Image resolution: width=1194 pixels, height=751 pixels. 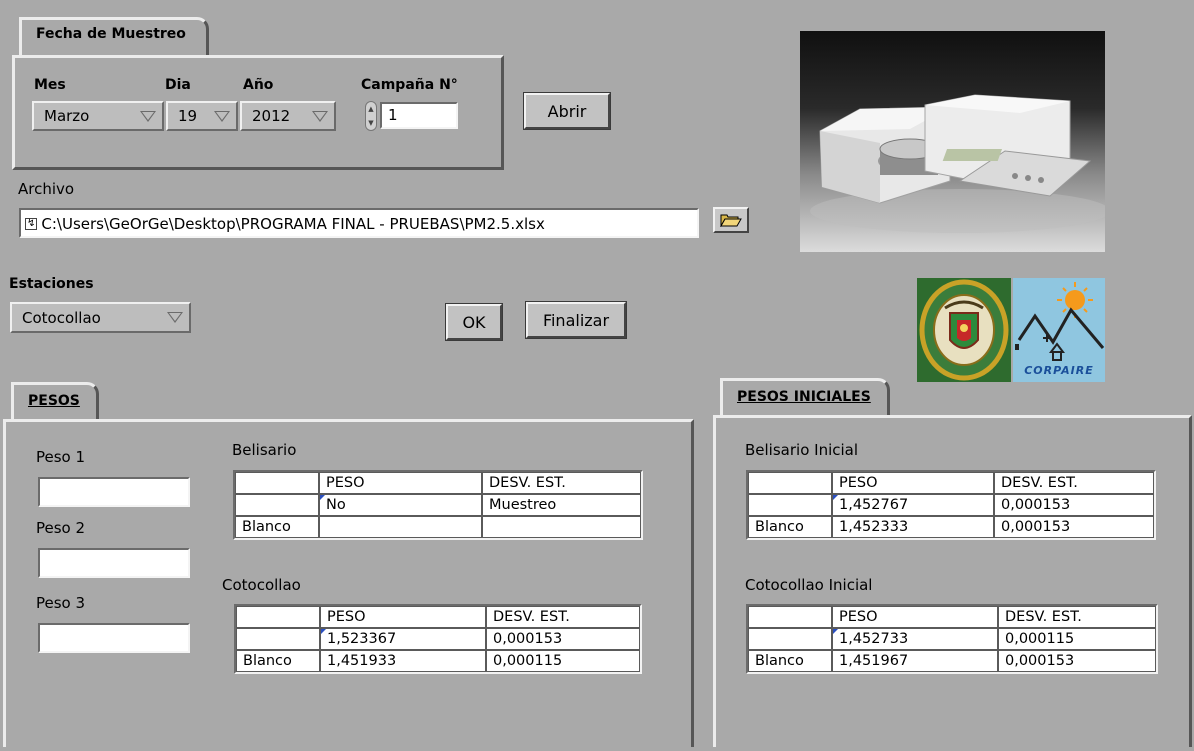 I want to click on fecha-tab-label: Fecha de Muestreo, so click(x=111, y=34).